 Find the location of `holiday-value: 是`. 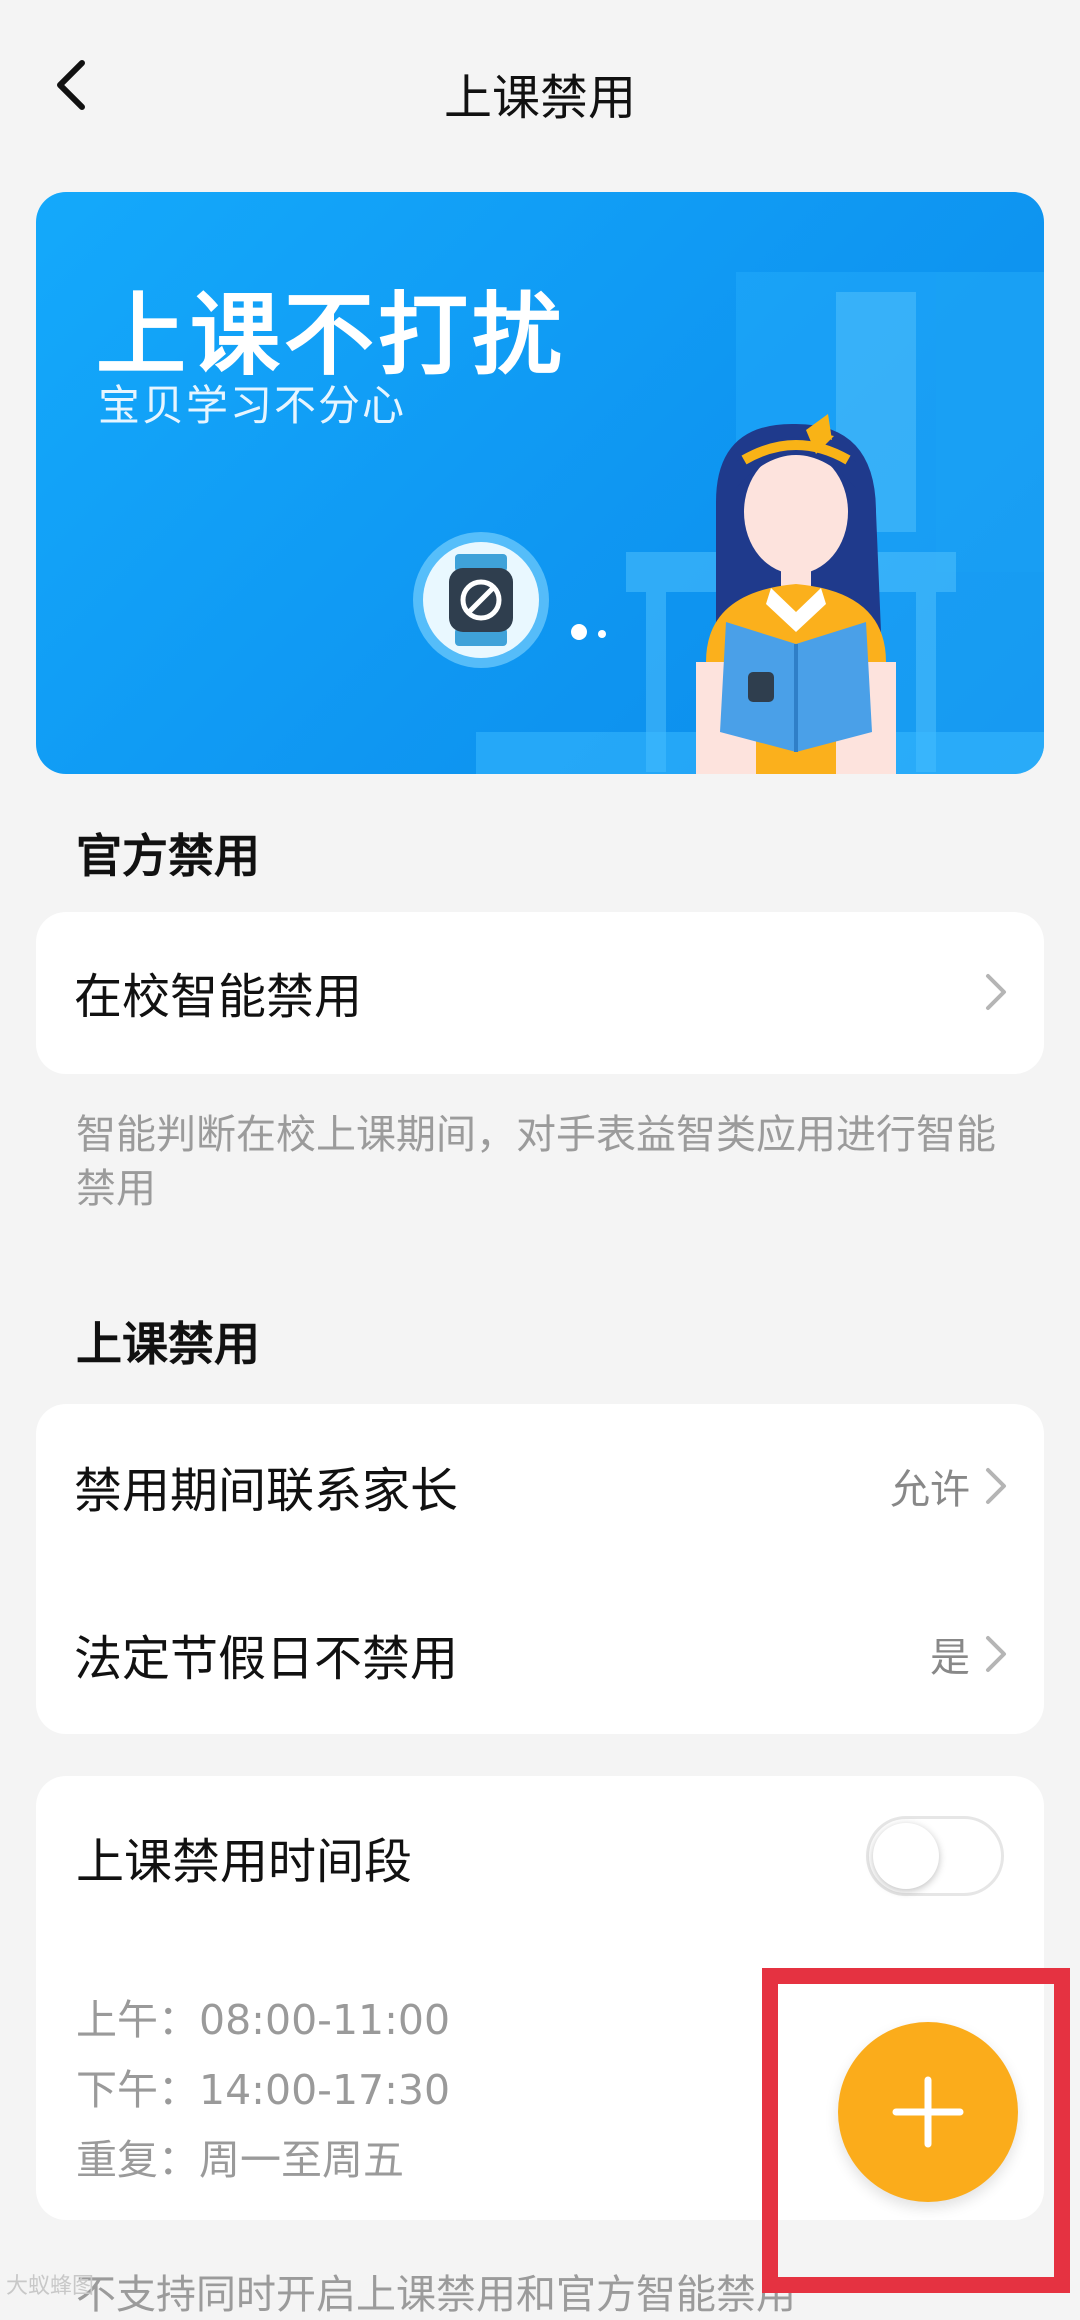

holiday-value: 是 is located at coordinates (950, 1658).